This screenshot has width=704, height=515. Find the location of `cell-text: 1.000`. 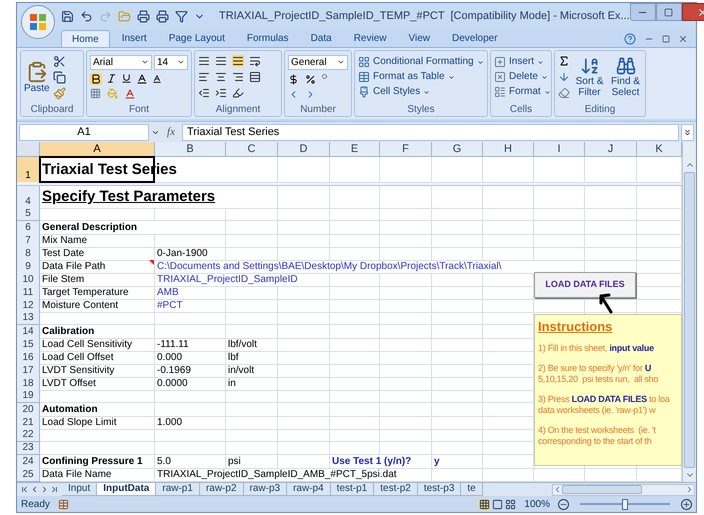

cell-text: 1.000 is located at coordinates (169, 422).